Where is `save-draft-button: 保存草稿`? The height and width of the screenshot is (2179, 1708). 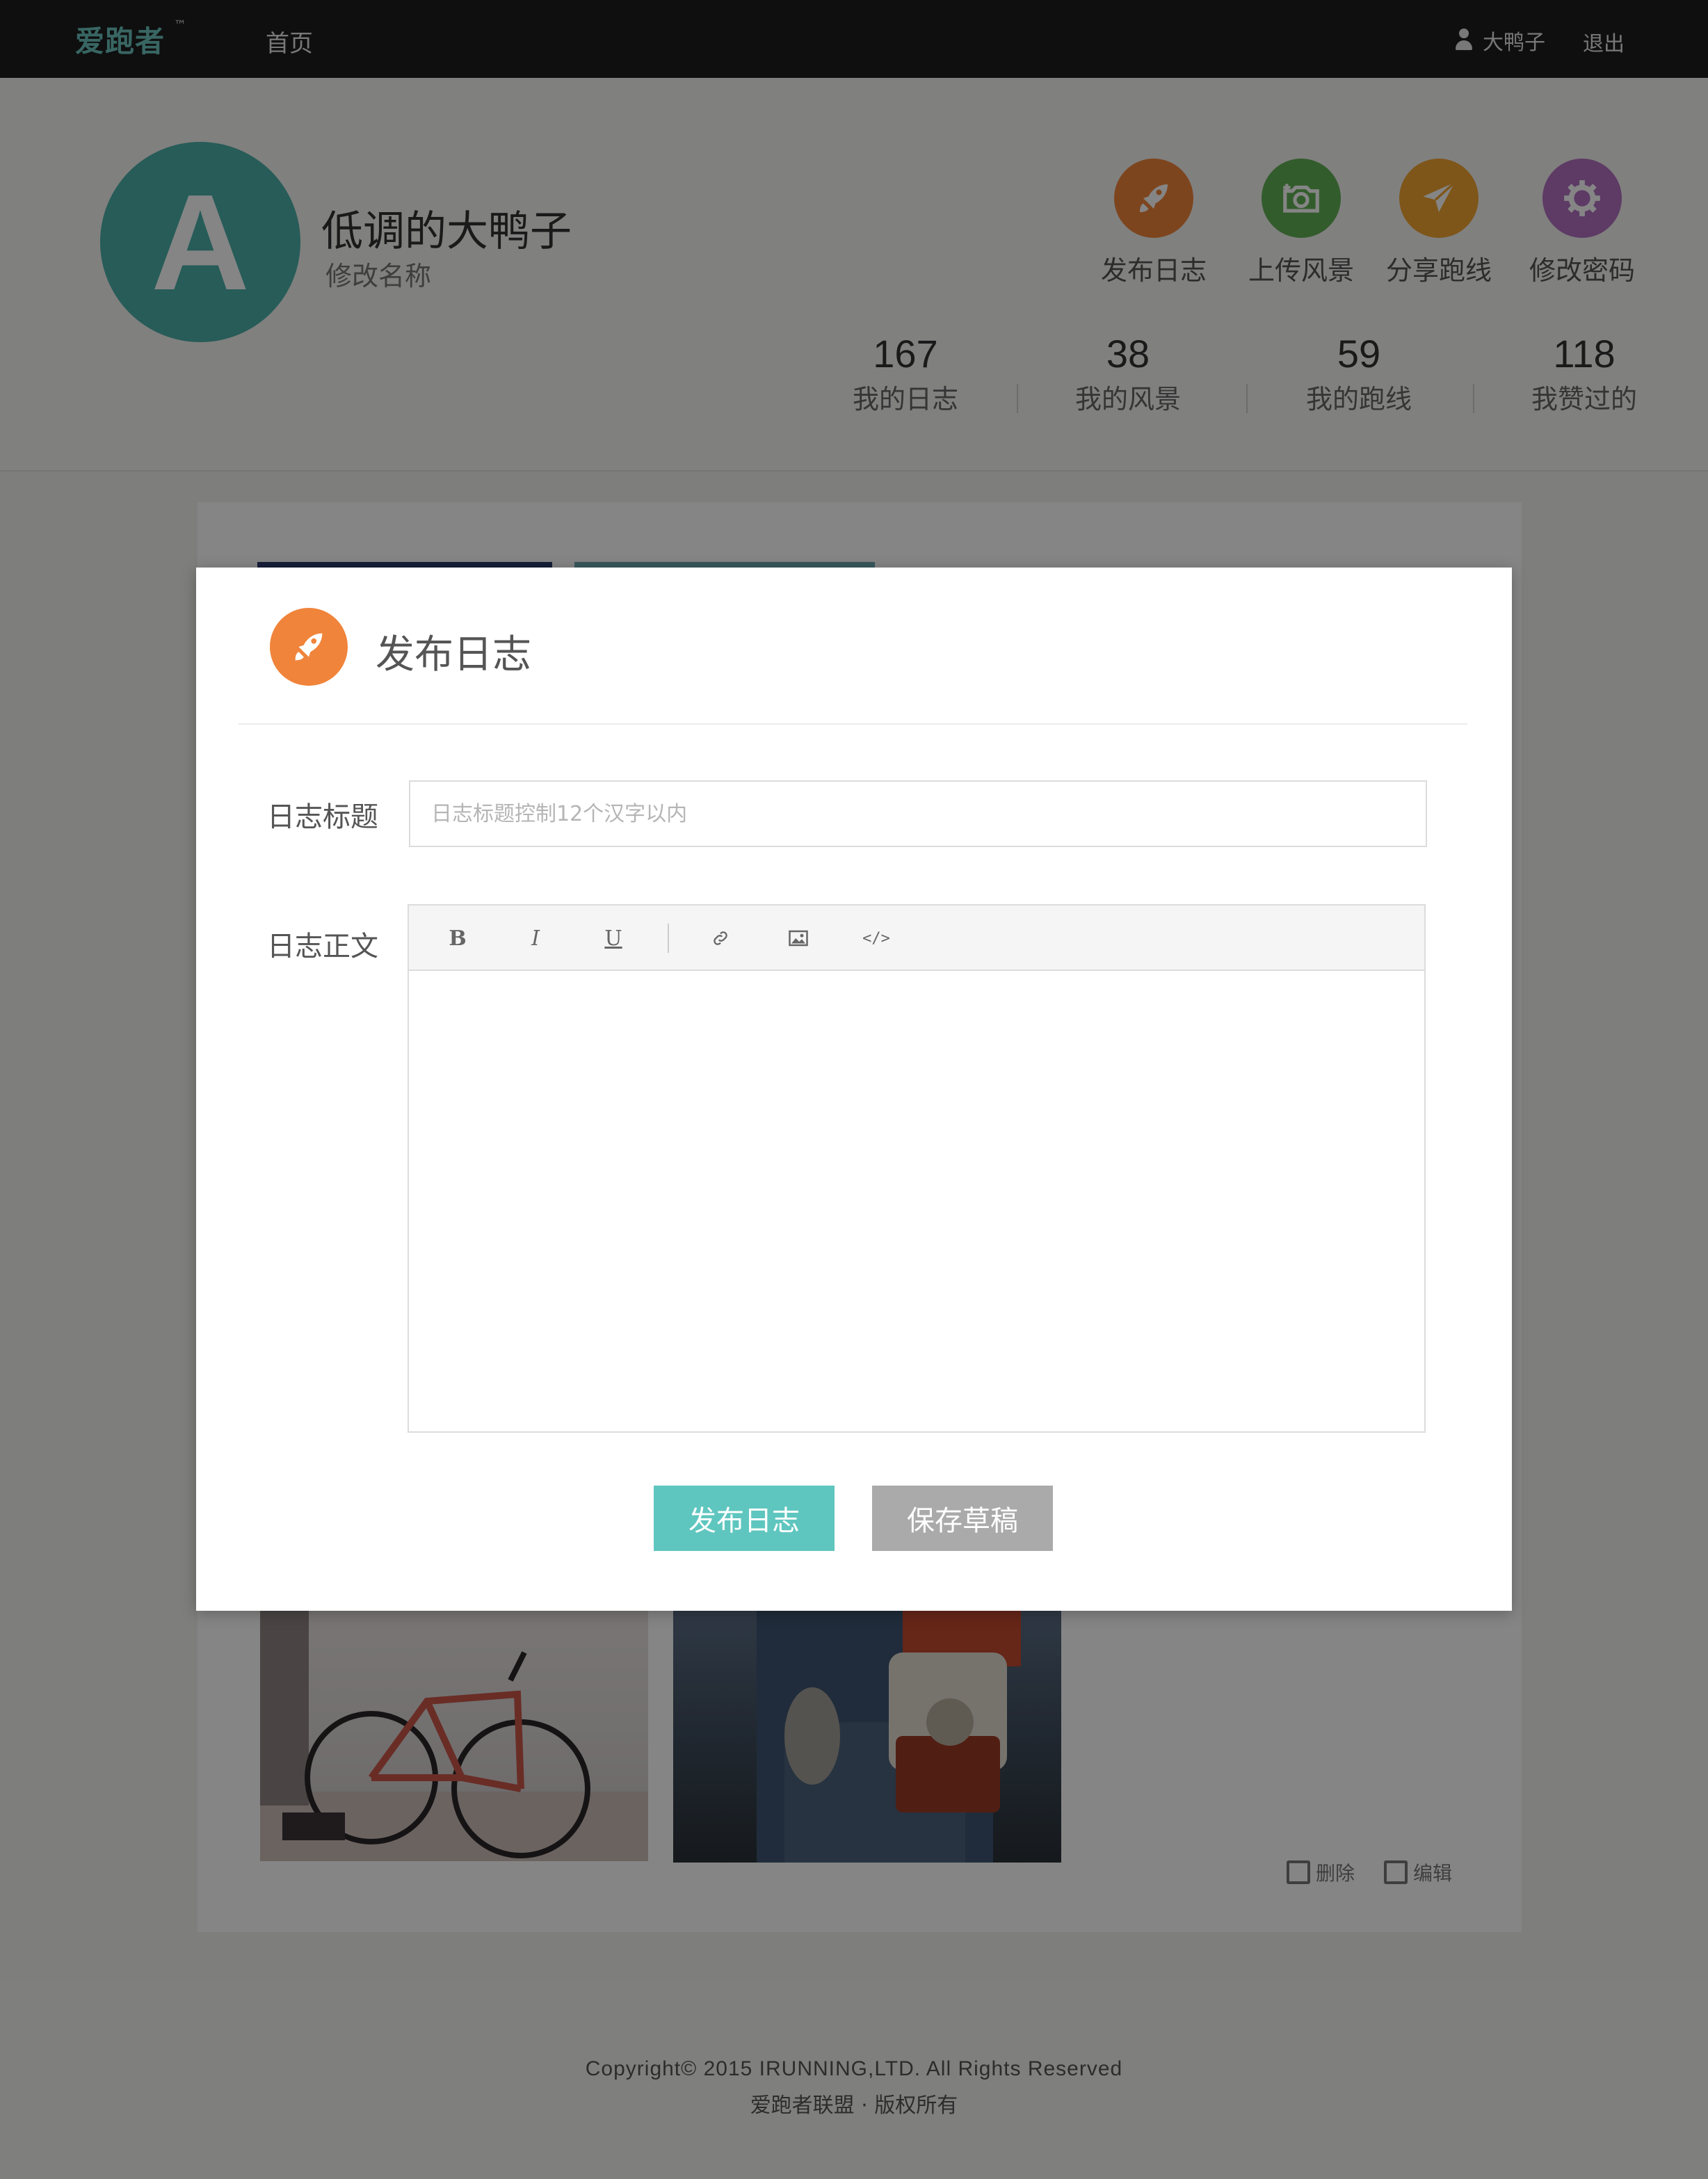
save-draft-button: 保存草稿 is located at coordinates (962, 1518).